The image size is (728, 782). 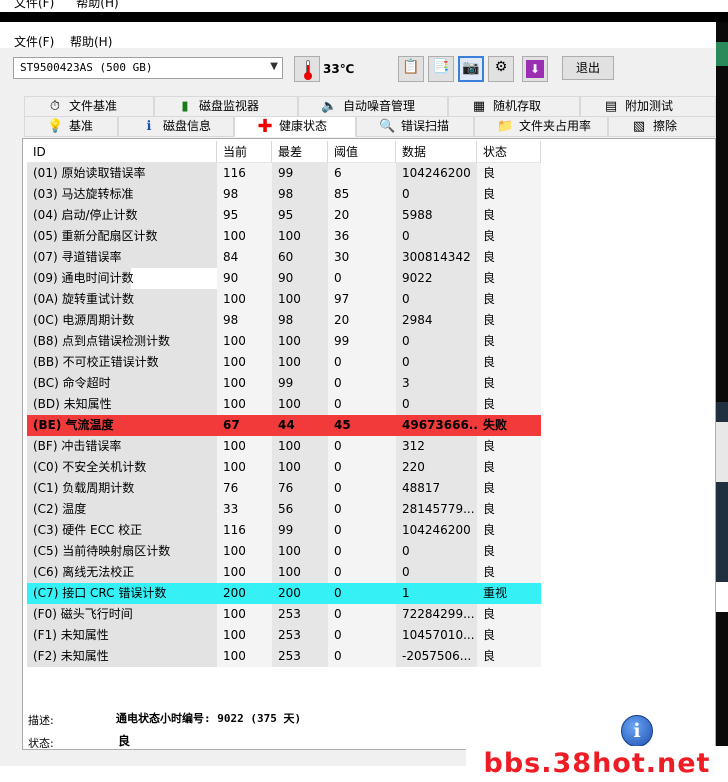 I want to click on options-button: ⚙, so click(x=501, y=69).